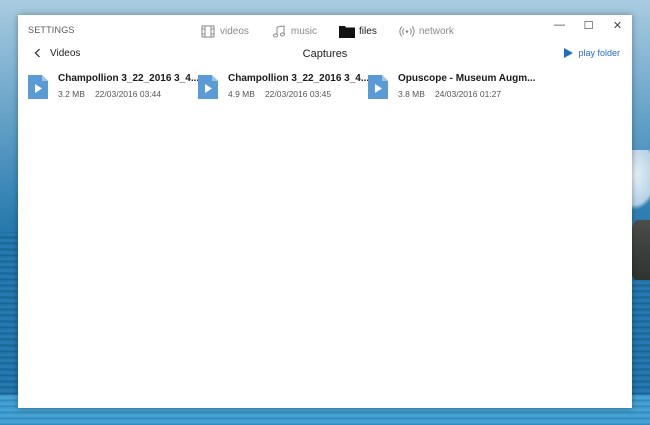 The width and height of the screenshot is (650, 425). What do you see at coordinates (208, 31) in the screenshot?
I see `film-icon` at bounding box center [208, 31].